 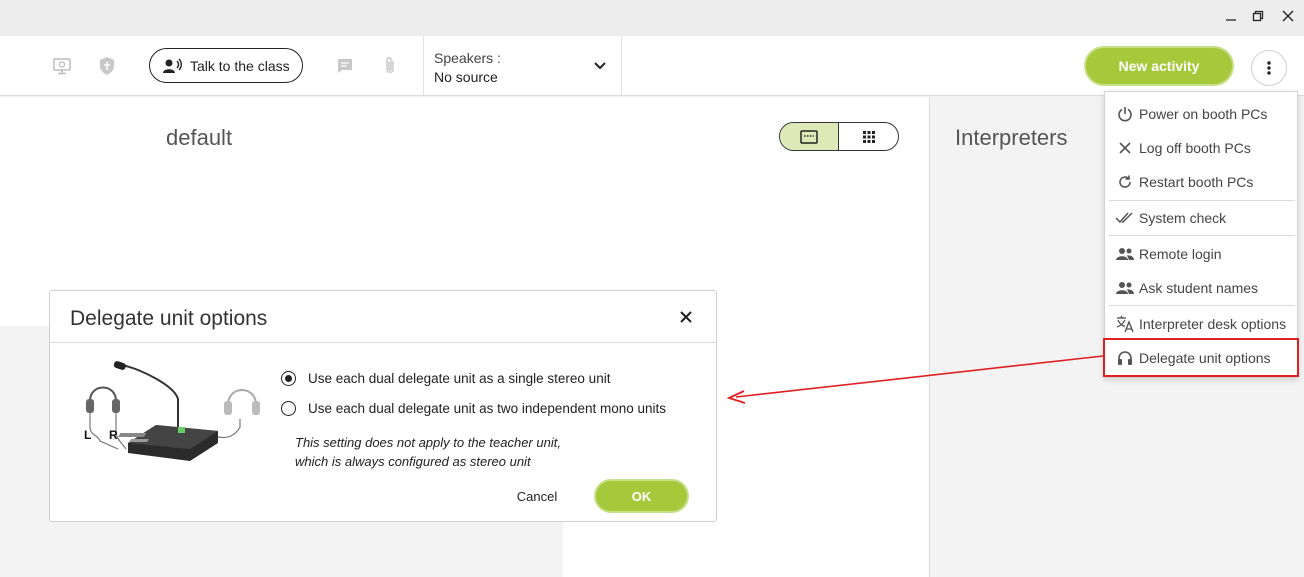 I want to click on right-channel-label: R, so click(x=113, y=435).